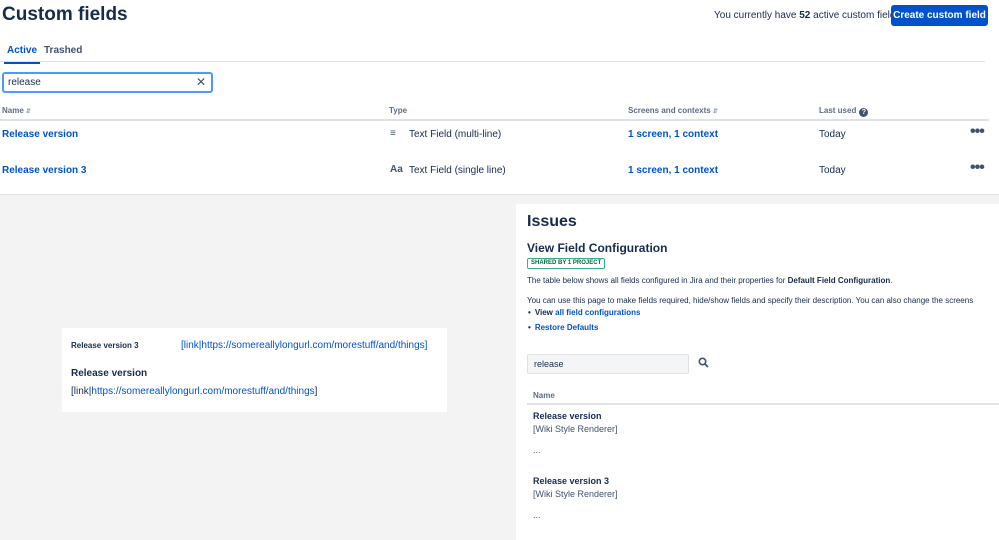 Image resolution: width=999 pixels, height=540 pixels. Describe the element at coordinates (939, 15) in the screenshot. I see `create-custom-field-button: Create custom field` at that location.